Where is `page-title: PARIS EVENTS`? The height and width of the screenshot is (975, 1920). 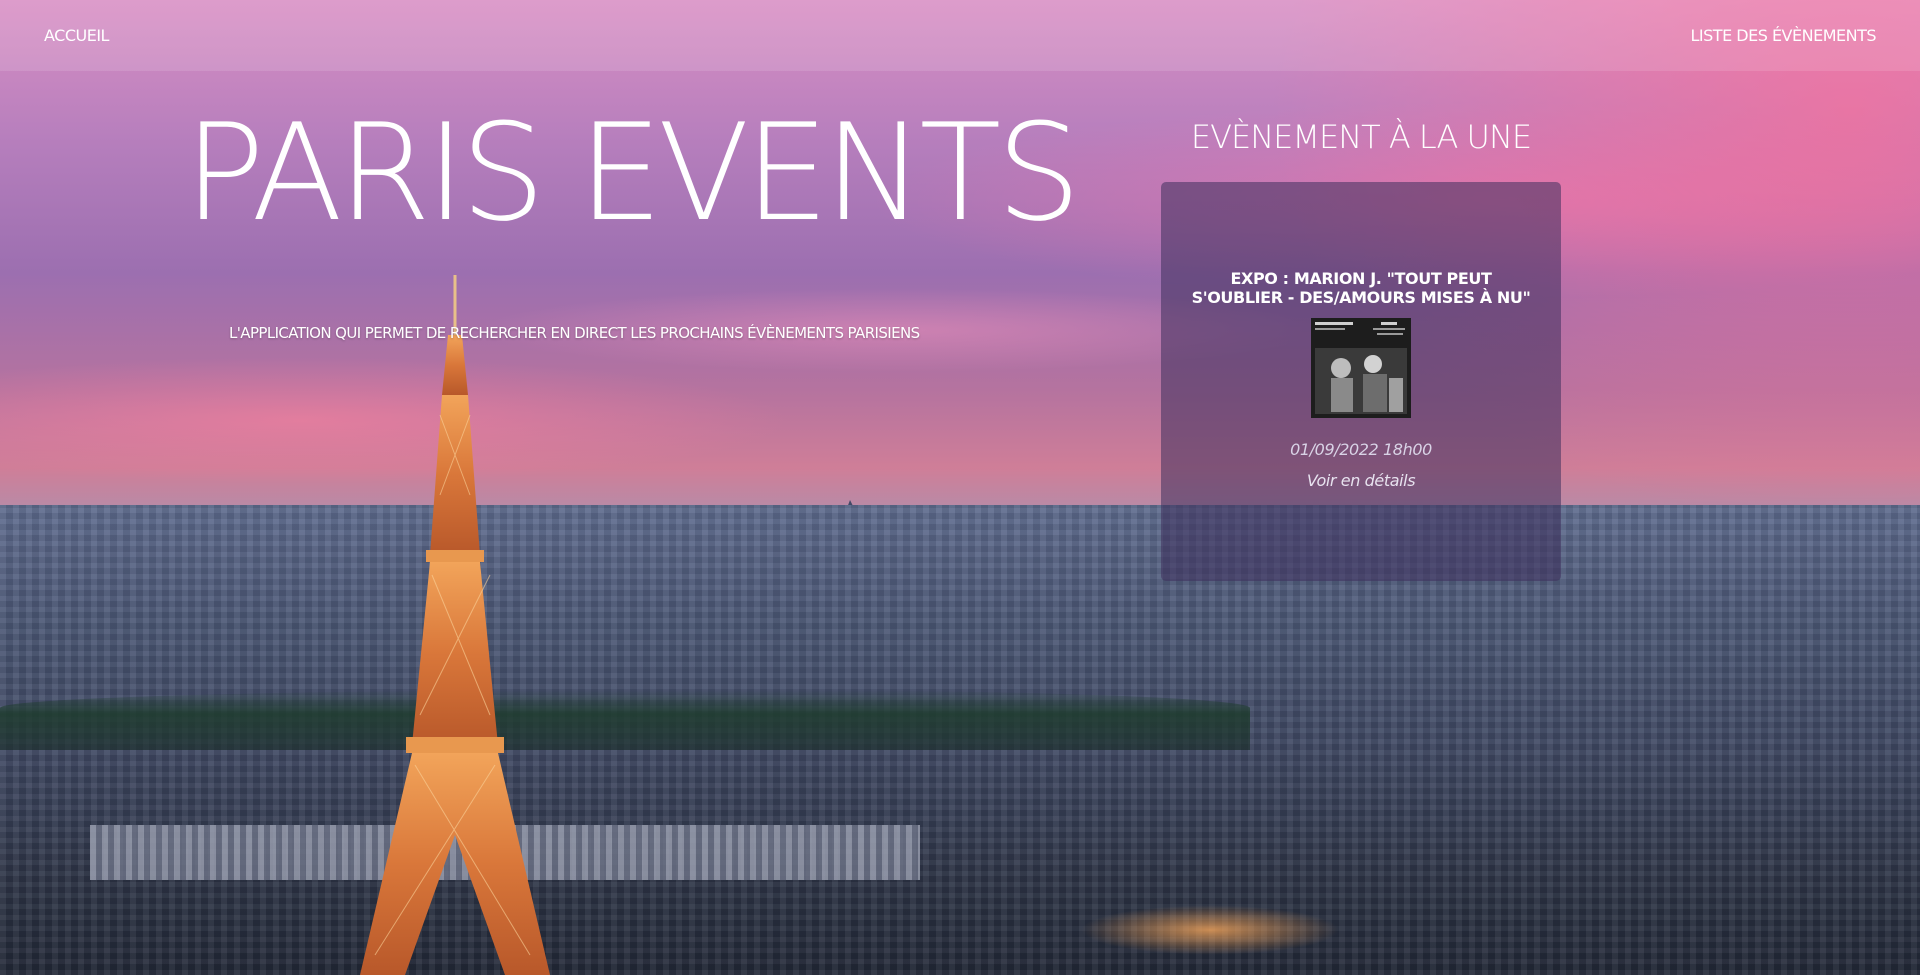 page-title: PARIS EVENTS is located at coordinates (632, 173).